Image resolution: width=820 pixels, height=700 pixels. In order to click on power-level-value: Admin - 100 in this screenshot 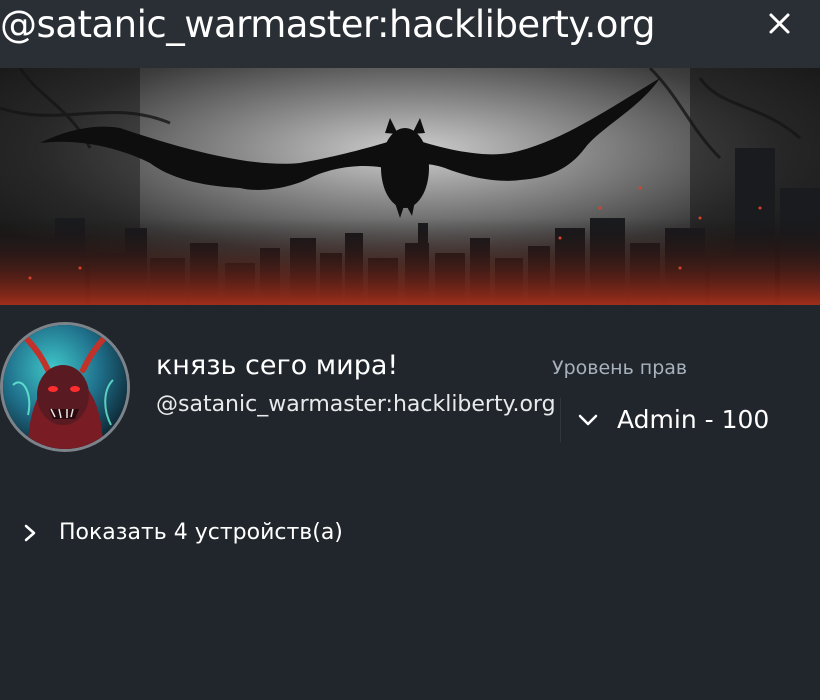, I will do `click(693, 419)`.